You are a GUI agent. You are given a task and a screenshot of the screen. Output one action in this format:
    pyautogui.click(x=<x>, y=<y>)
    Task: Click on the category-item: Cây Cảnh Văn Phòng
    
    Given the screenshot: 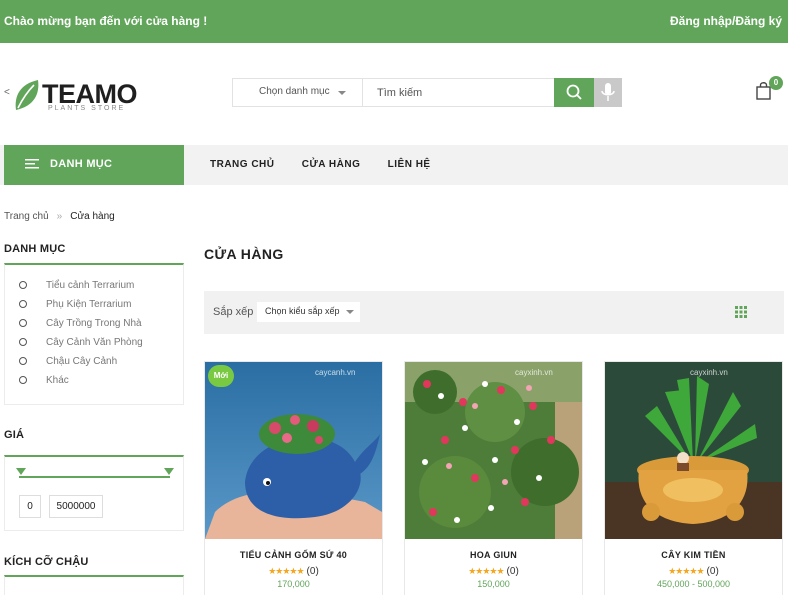 What is the action you would take?
    pyautogui.click(x=81, y=342)
    